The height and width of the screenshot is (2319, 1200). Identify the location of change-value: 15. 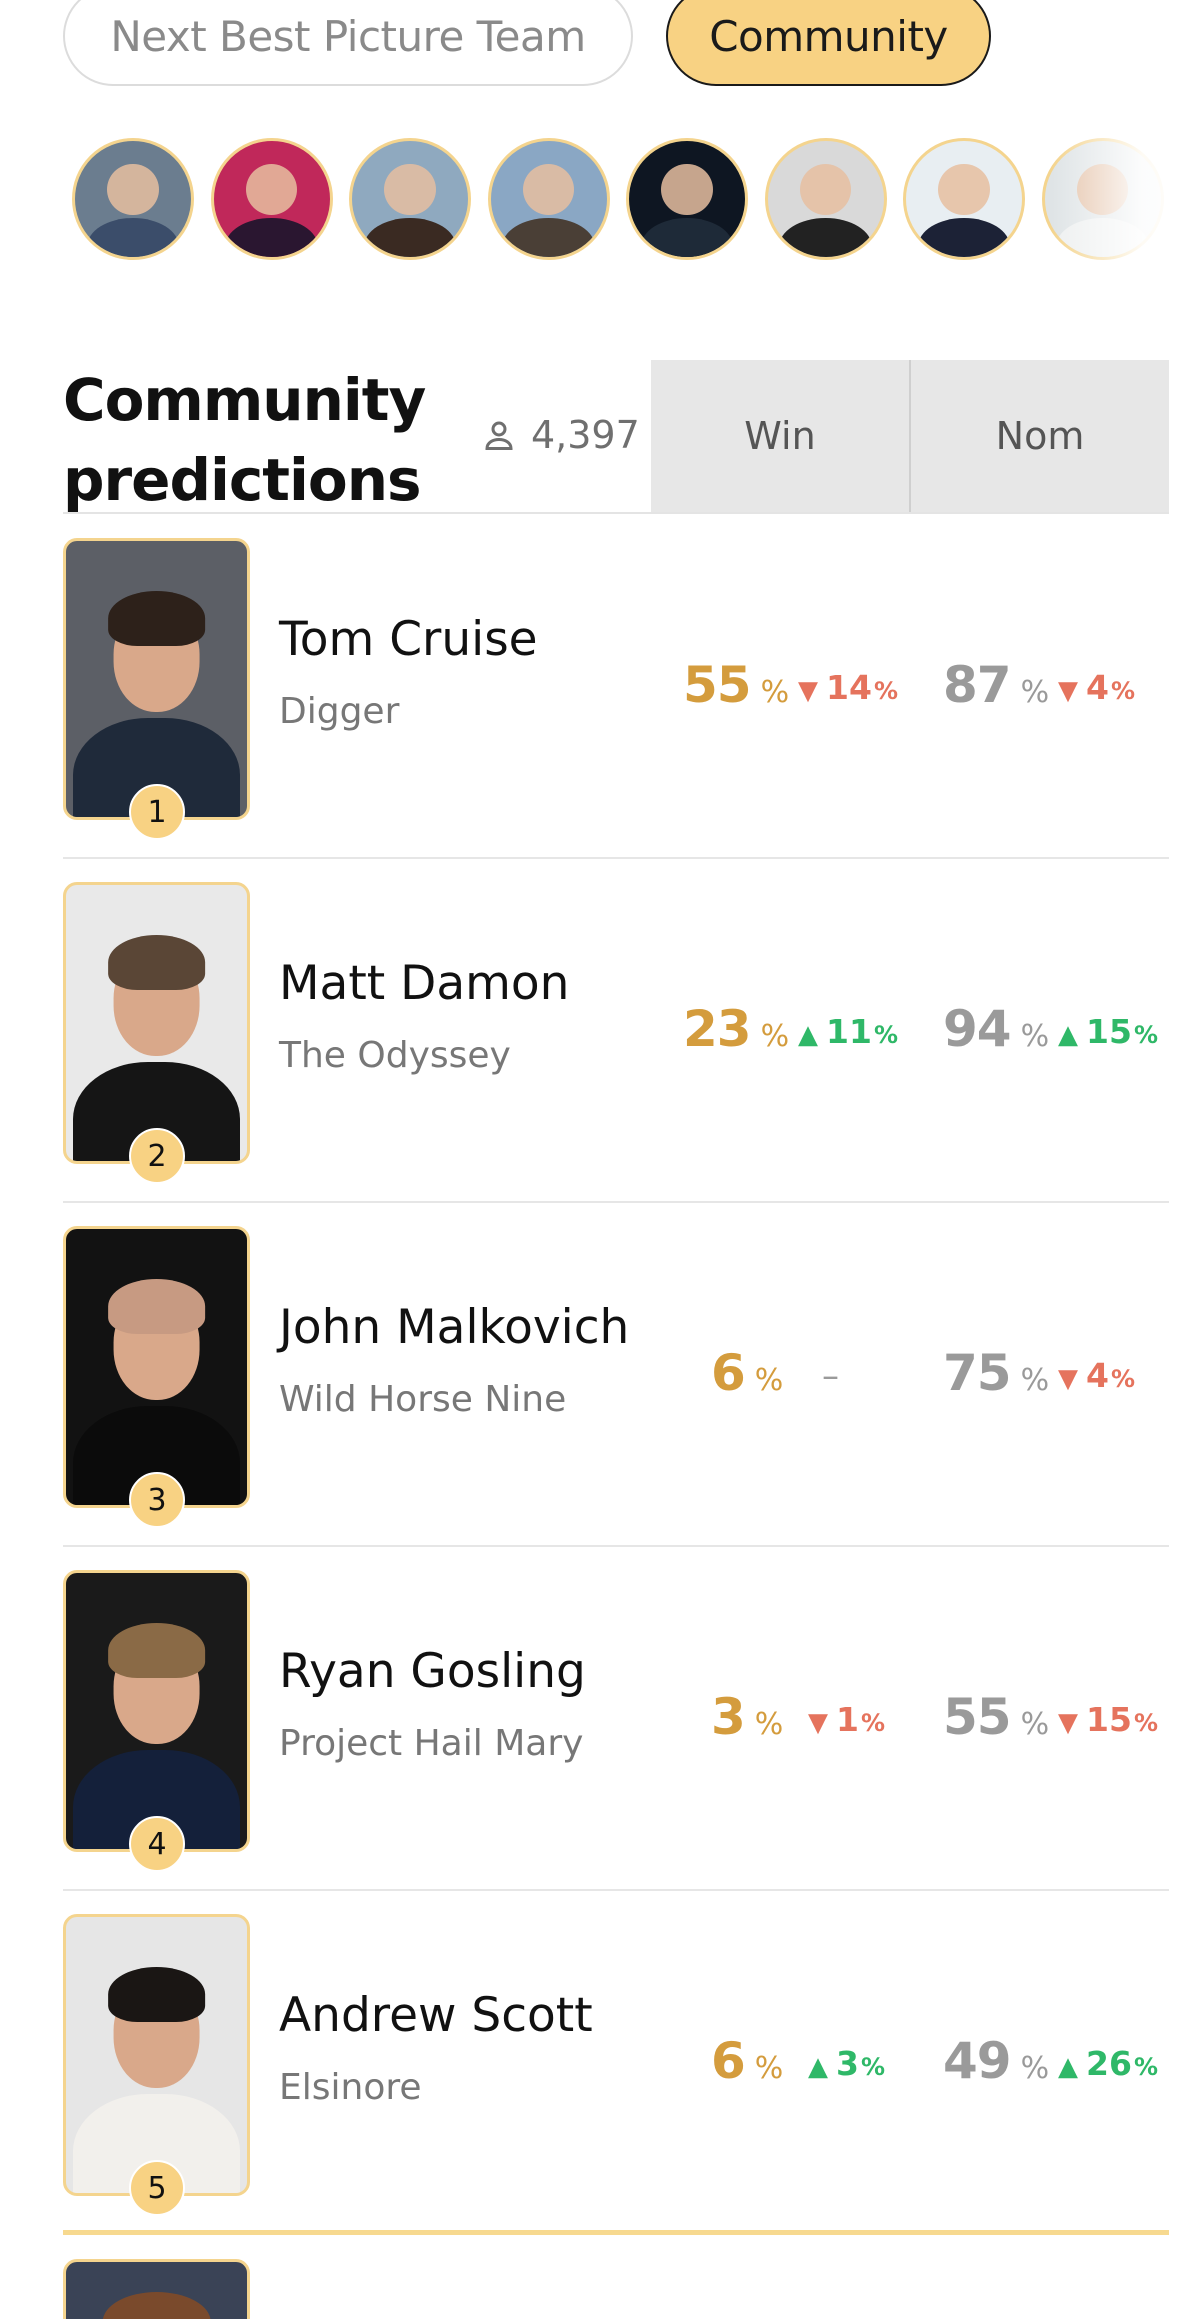
(1109, 1031).